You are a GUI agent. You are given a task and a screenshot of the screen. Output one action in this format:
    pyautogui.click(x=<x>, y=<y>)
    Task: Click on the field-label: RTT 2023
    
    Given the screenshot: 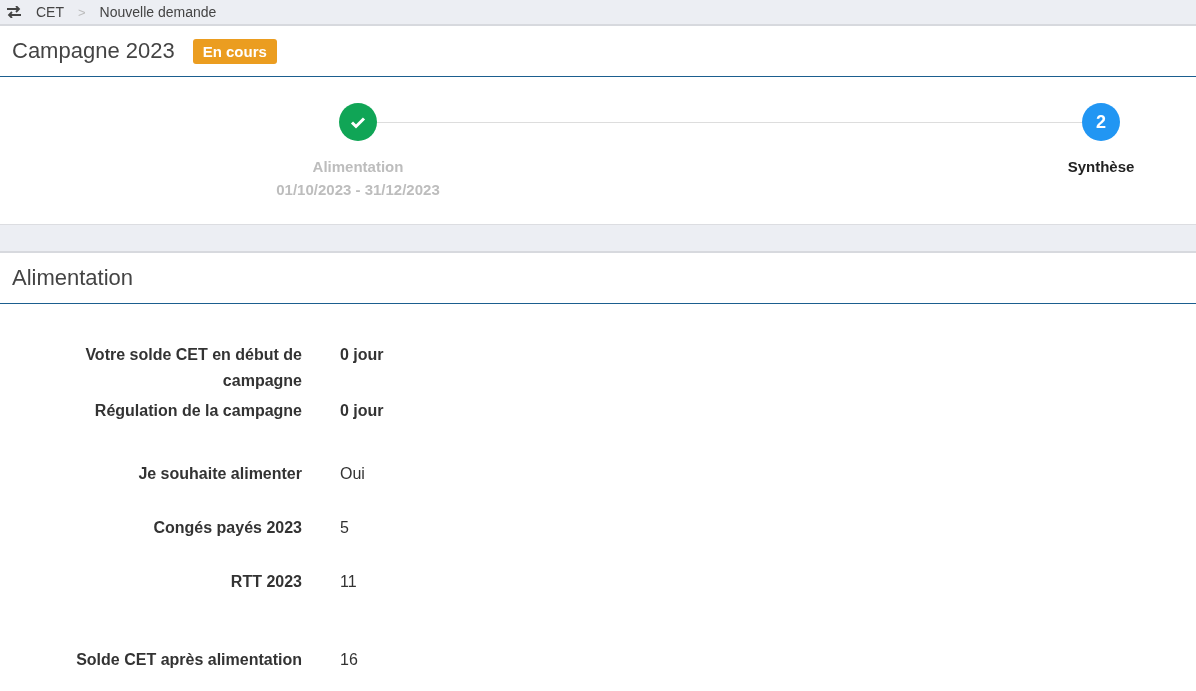 What is the action you would take?
    pyautogui.click(x=265, y=582)
    